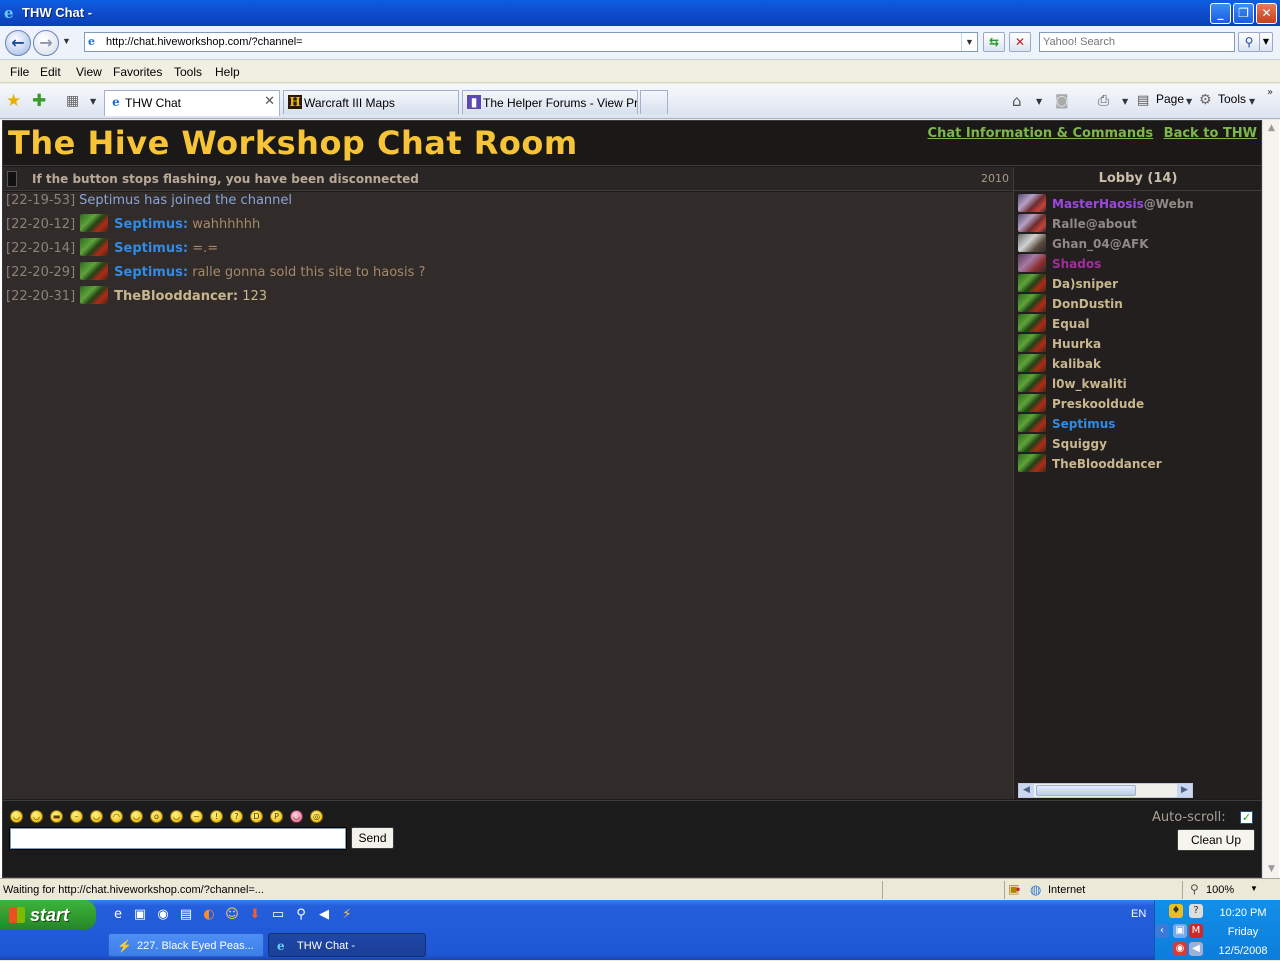 This screenshot has width=1280, height=961. I want to click on chat-message-input, so click(178, 838).